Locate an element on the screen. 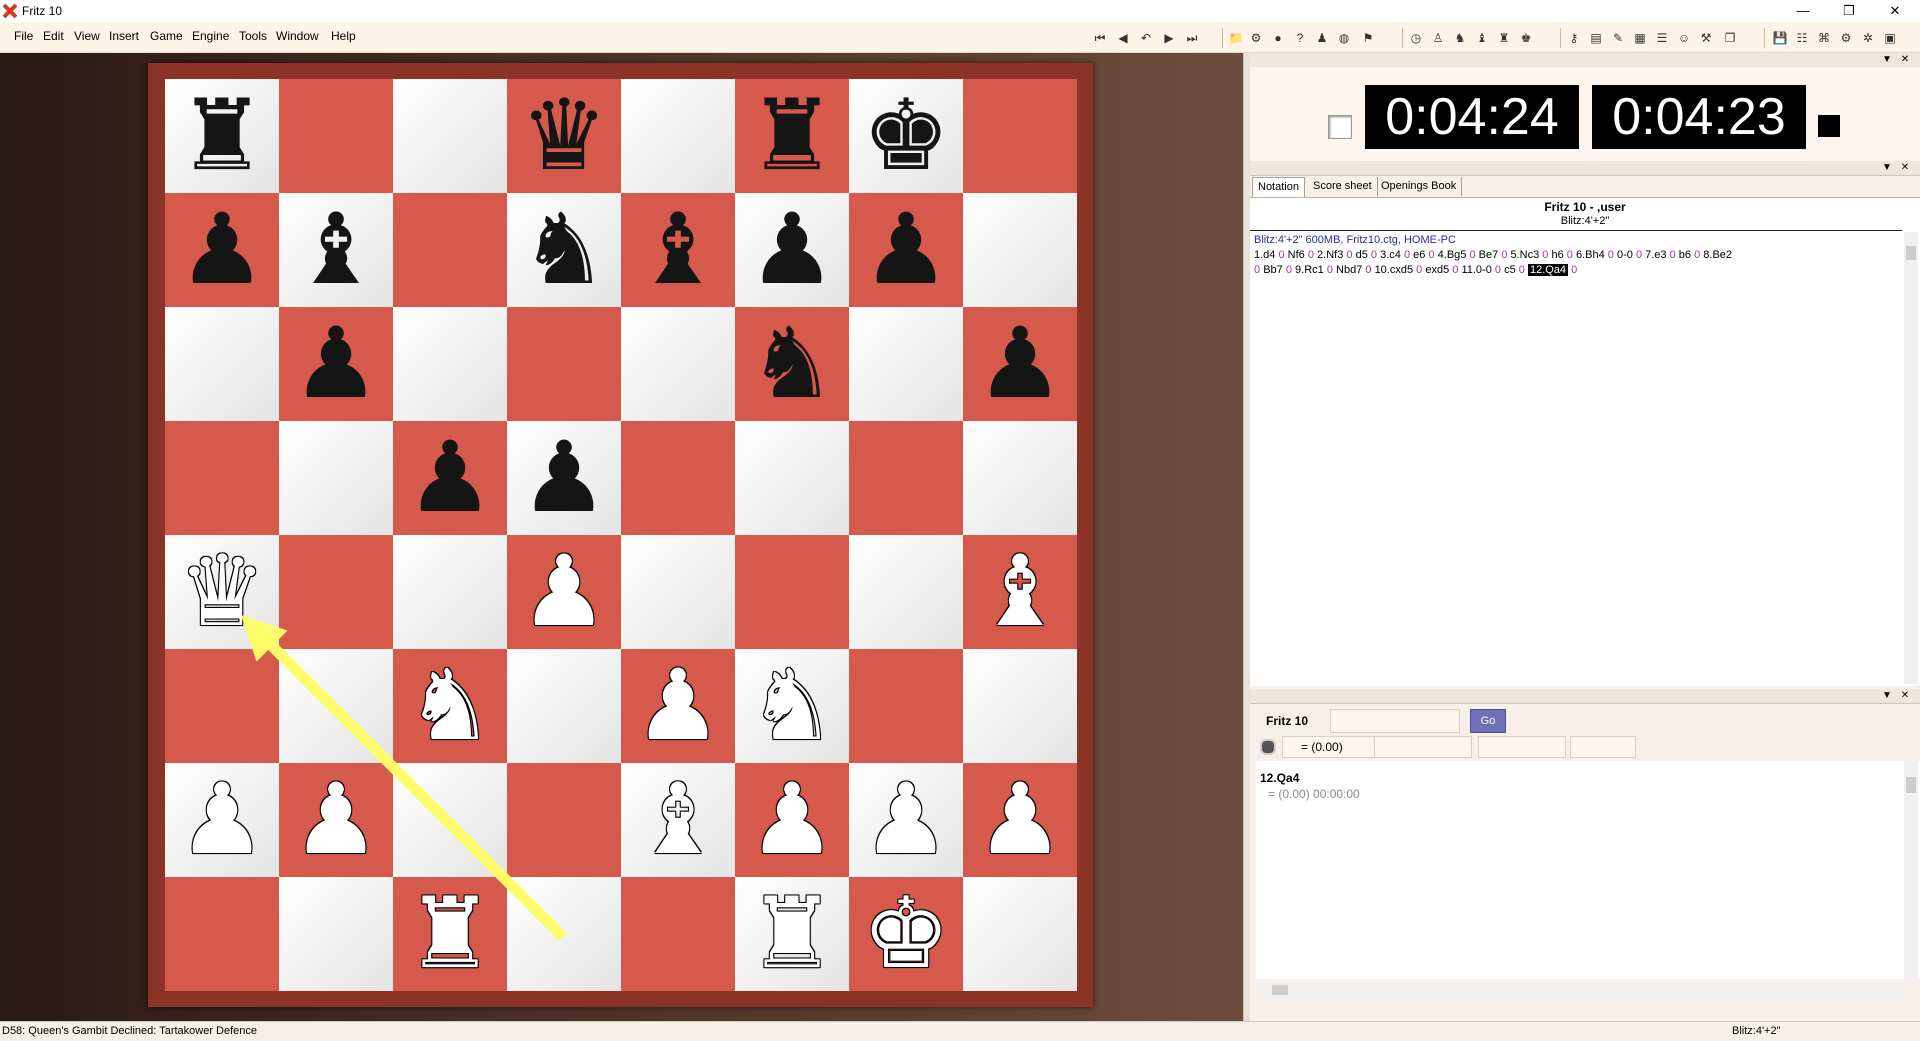  move: c5 is located at coordinates (1510, 270).